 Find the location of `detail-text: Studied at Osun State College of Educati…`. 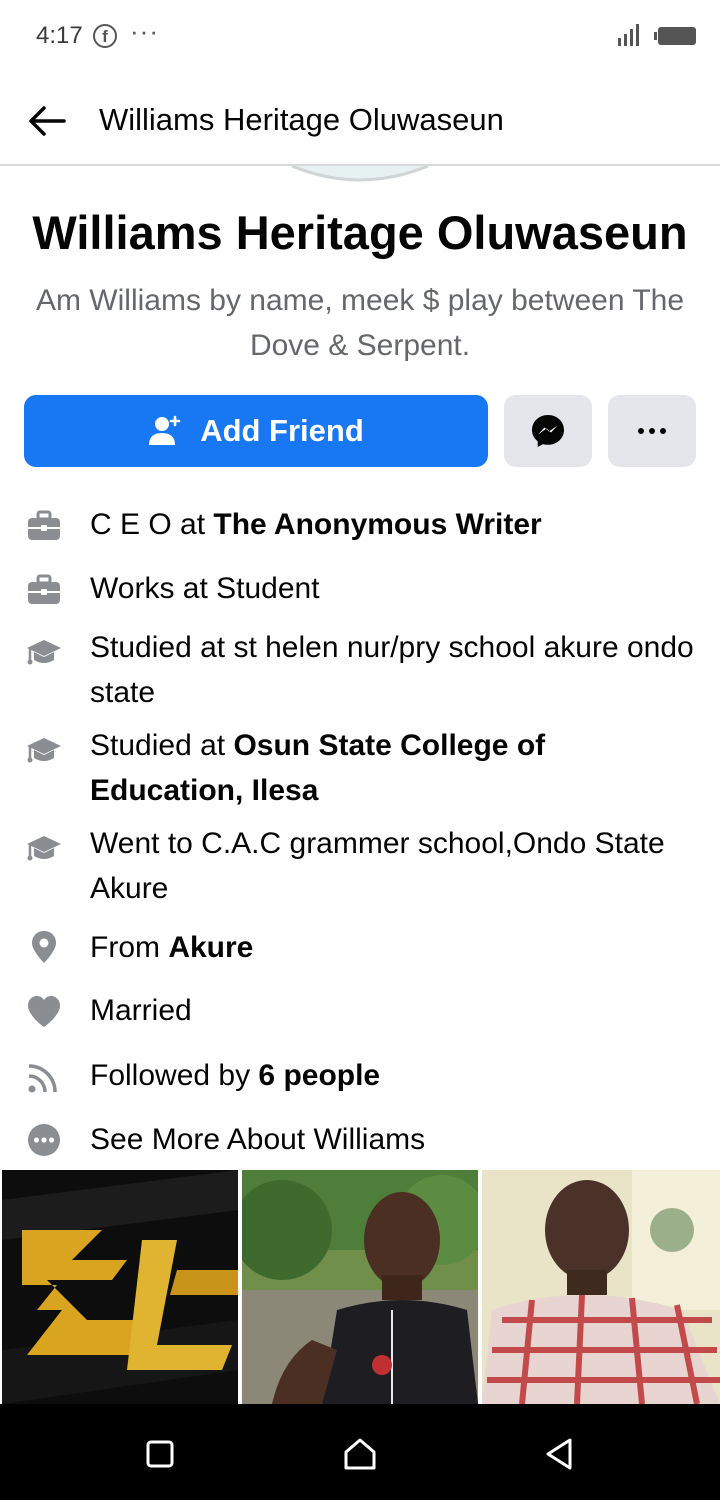

detail-text: Studied at Osun State College of Educati… is located at coordinates (318, 768).